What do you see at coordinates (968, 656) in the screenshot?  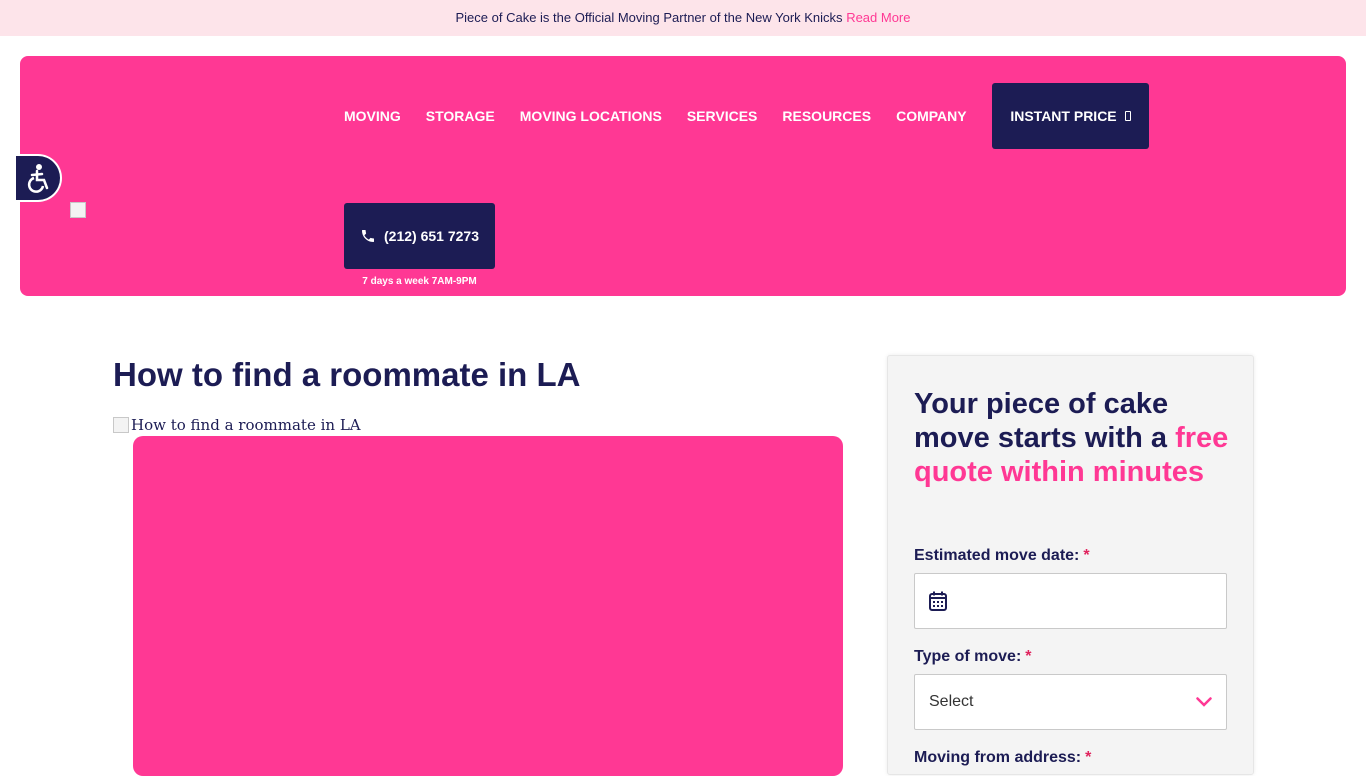 I see `move-type-label-text: Type of move:` at bounding box center [968, 656].